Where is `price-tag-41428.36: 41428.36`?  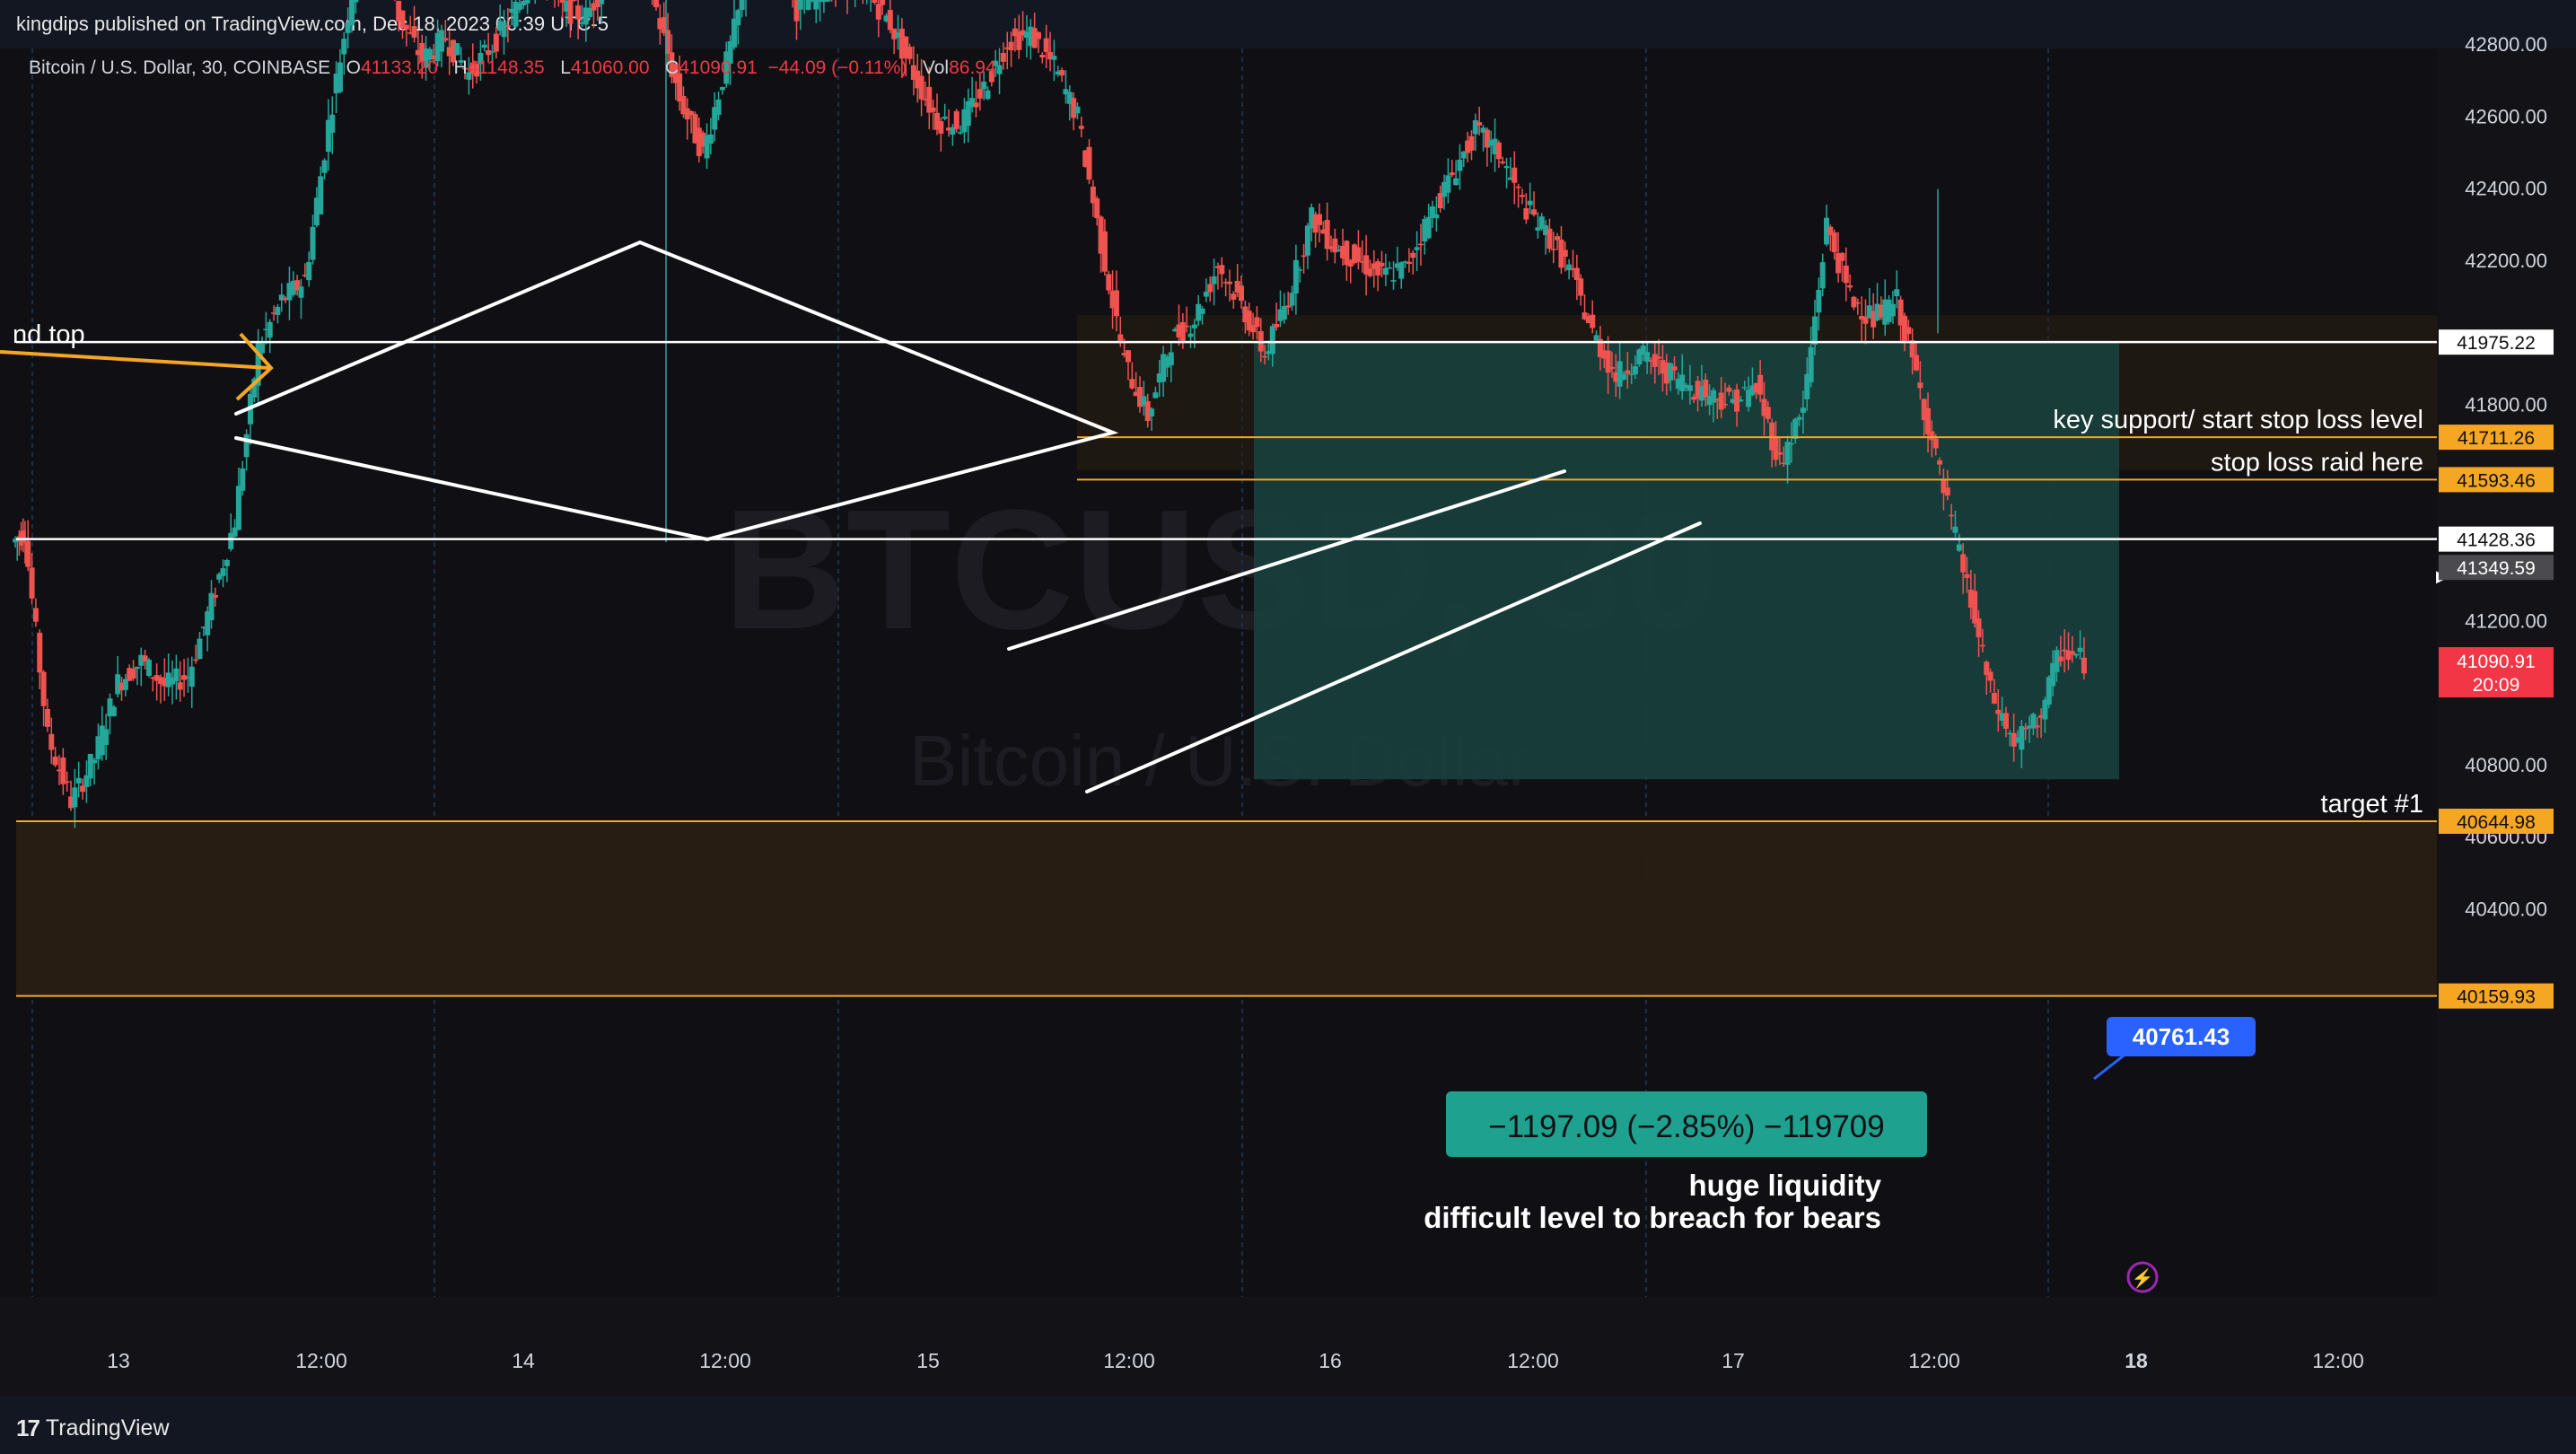
price-tag-41428.36: 41428.36 is located at coordinates (2496, 540).